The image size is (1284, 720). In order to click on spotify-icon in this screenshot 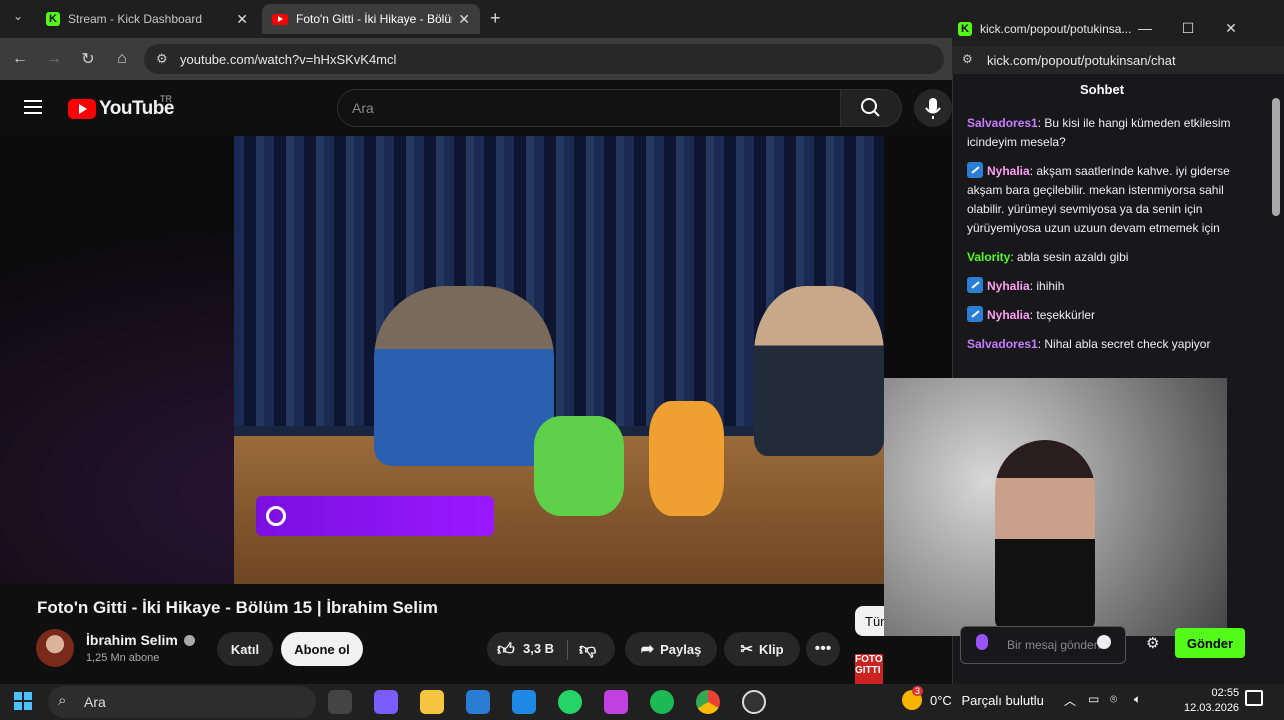, I will do `click(662, 702)`.